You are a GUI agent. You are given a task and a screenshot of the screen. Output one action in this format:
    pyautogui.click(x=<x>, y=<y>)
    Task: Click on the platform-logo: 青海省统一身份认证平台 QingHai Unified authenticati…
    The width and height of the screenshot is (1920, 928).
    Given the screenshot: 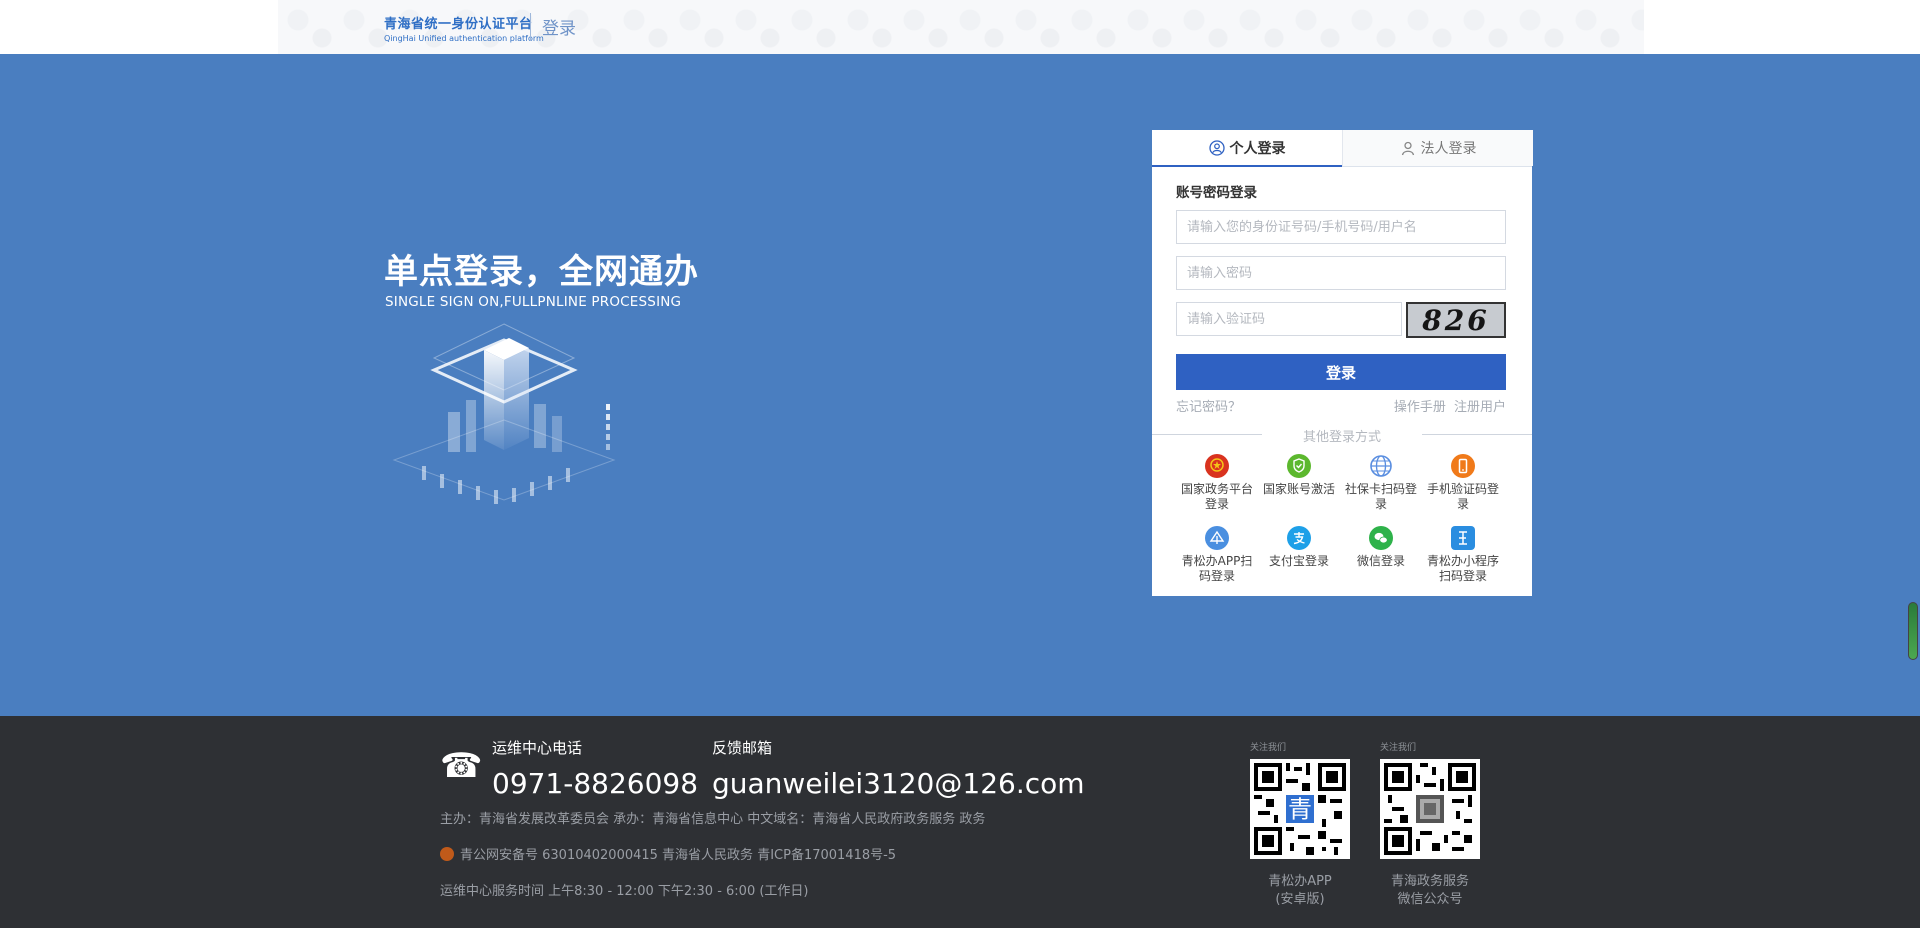 What is the action you would take?
    pyautogui.click(x=464, y=28)
    